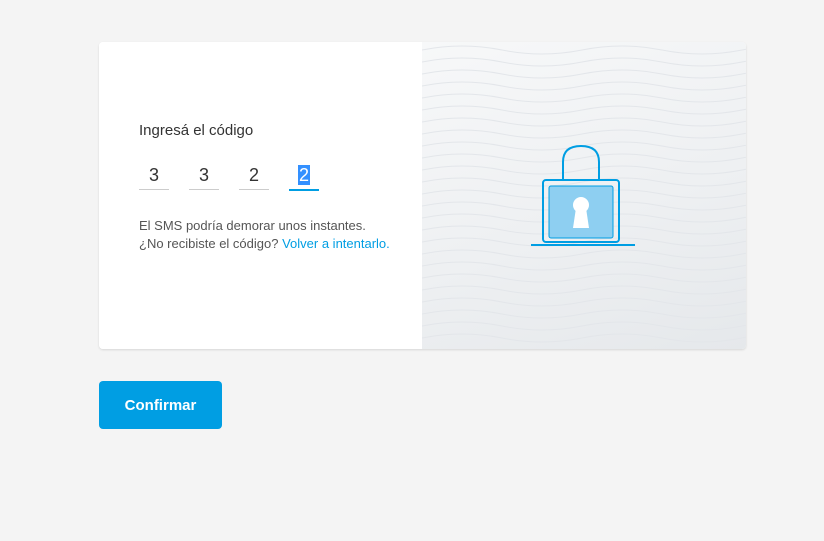  Describe the element at coordinates (154, 176) in the screenshot. I see `code-digit-1: 3` at that location.